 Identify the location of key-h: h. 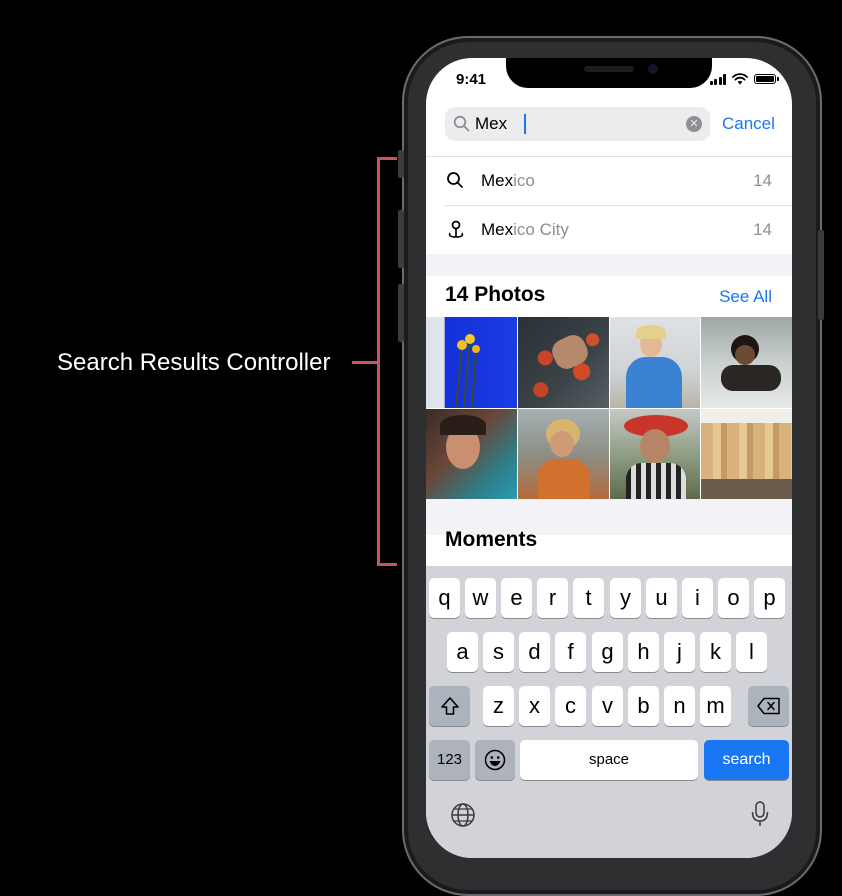
(643, 652).